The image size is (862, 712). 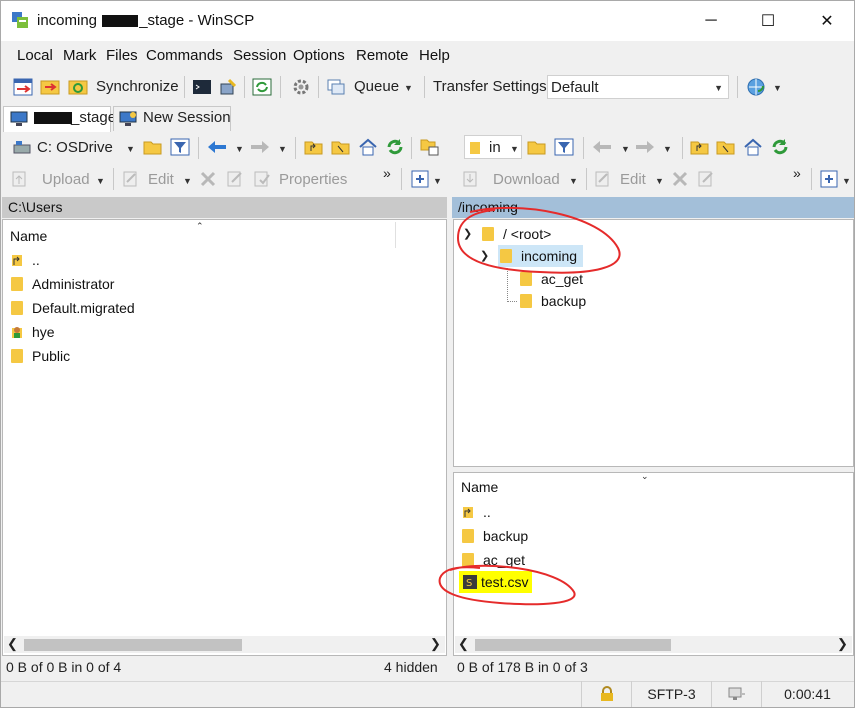 I want to click on remote-scroll-thumb, so click(x=573, y=645).